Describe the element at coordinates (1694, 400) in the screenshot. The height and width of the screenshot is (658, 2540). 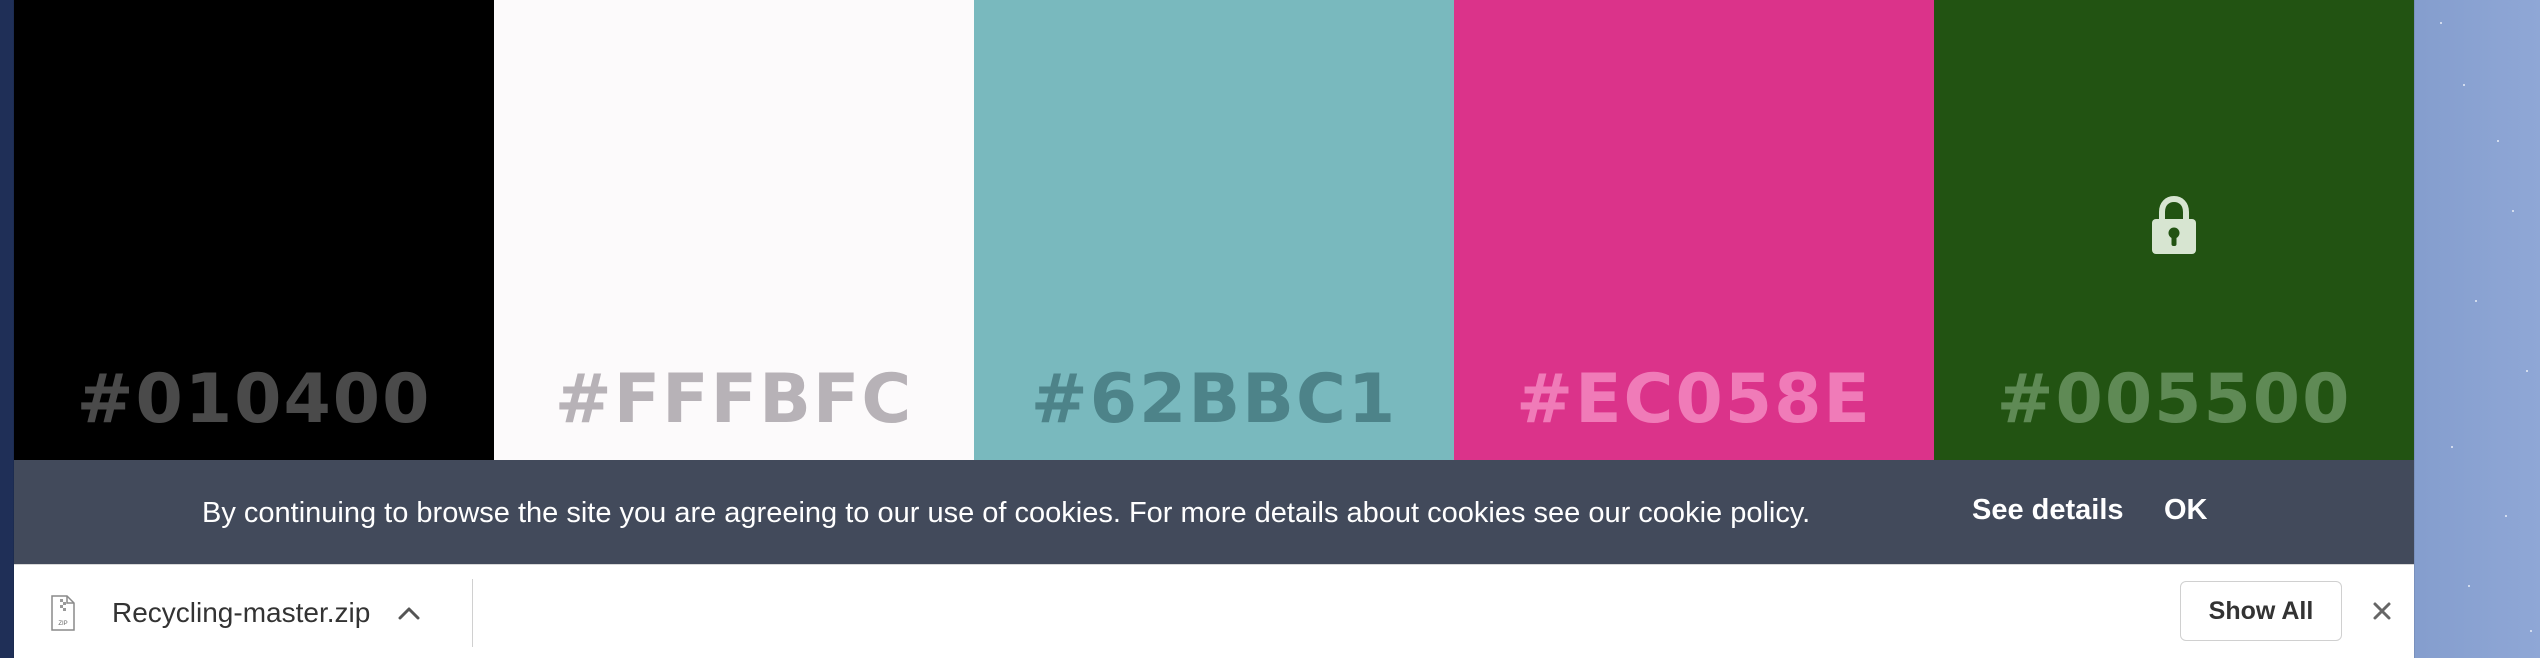
I see `swatch-hex-label: #EC058E` at that location.